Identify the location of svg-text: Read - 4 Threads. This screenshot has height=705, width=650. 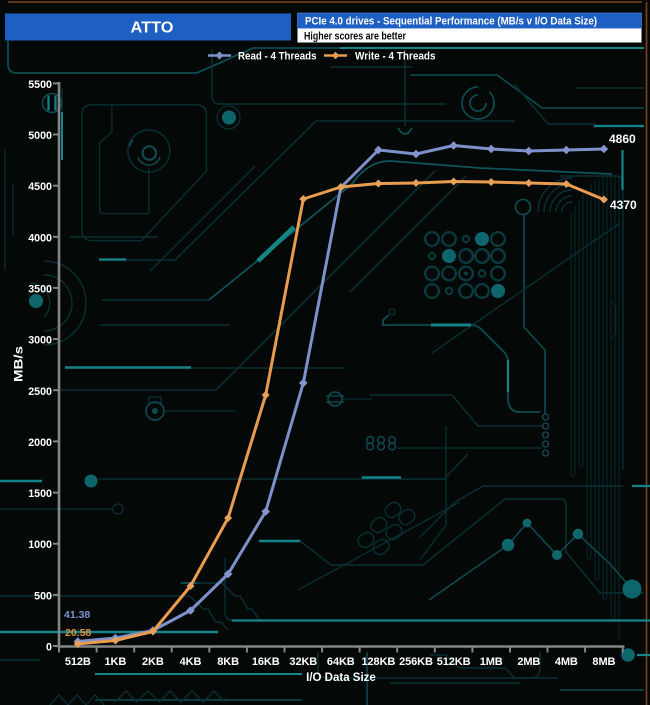
(277, 57).